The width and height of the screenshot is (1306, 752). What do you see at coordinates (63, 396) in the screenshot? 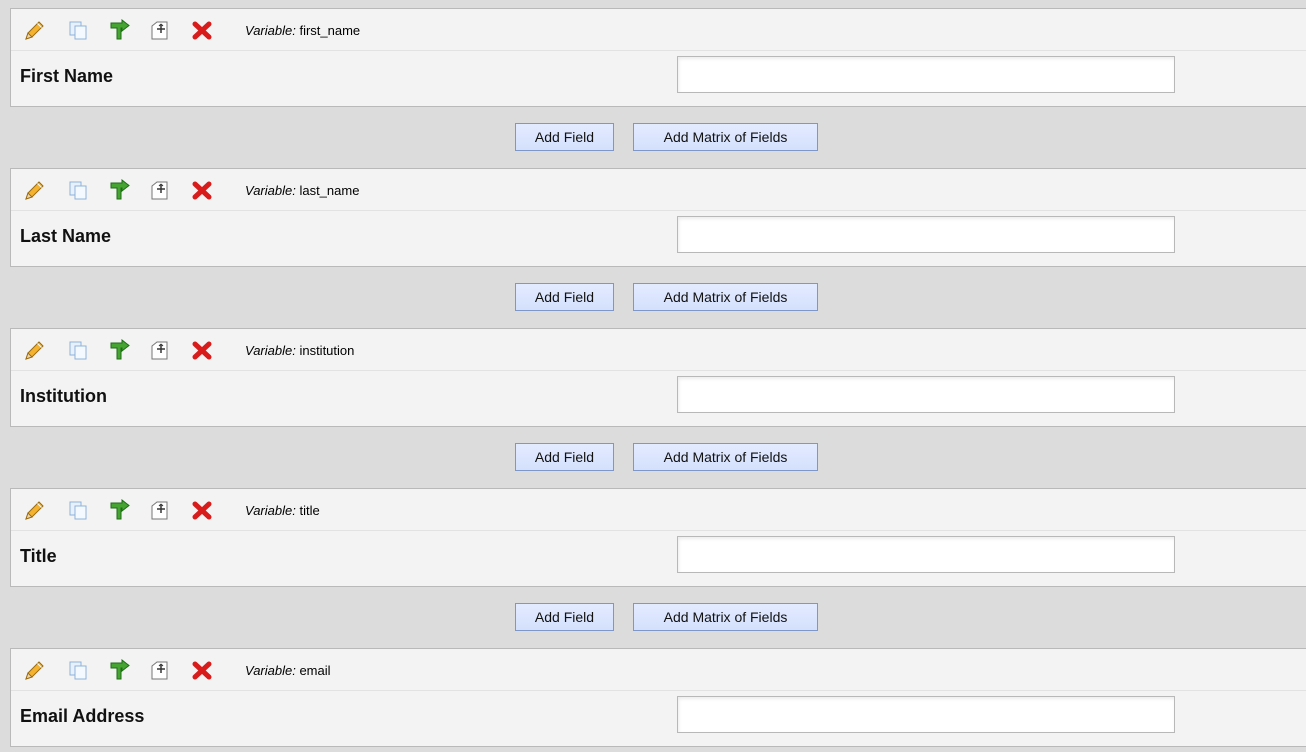
I see `field-label: Institution` at bounding box center [63, 396].